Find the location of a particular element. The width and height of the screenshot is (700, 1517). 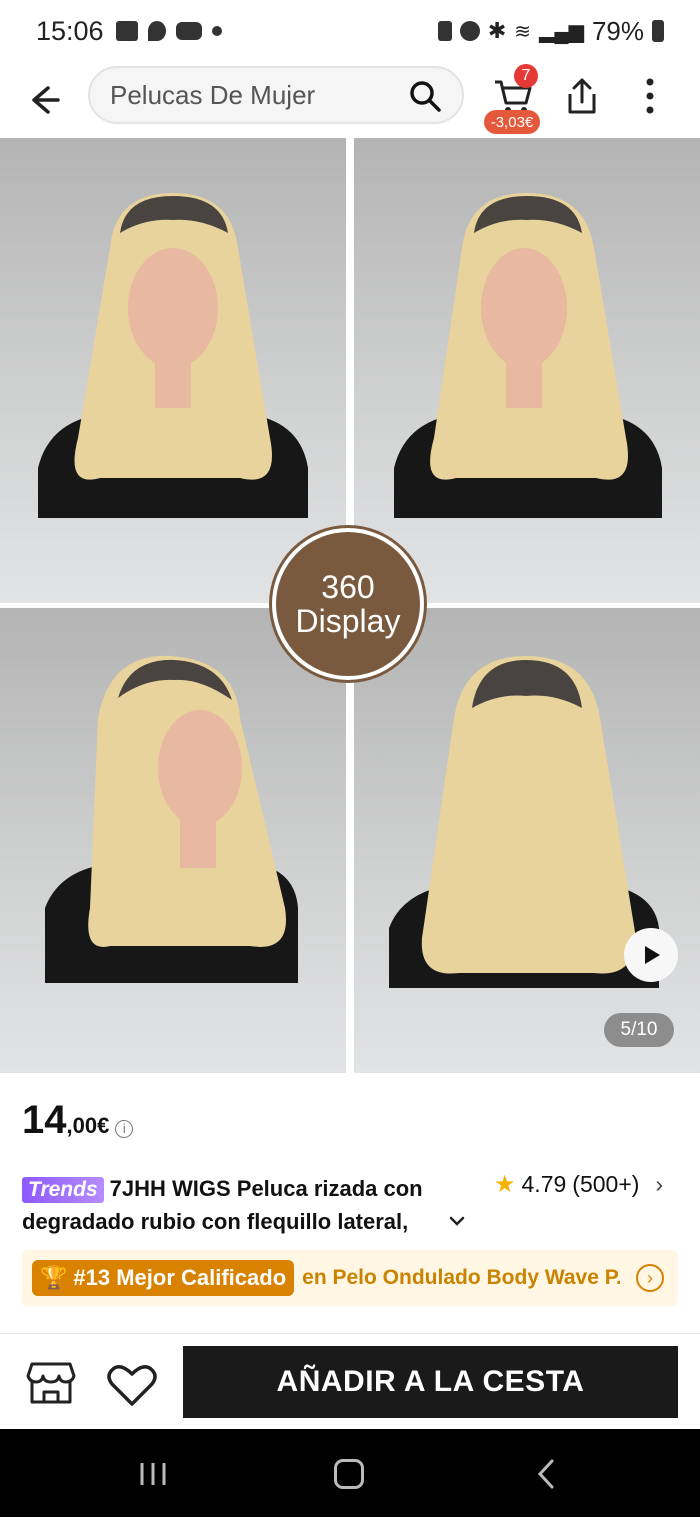

back-arrow-icon is located at coordinates (44, 100).